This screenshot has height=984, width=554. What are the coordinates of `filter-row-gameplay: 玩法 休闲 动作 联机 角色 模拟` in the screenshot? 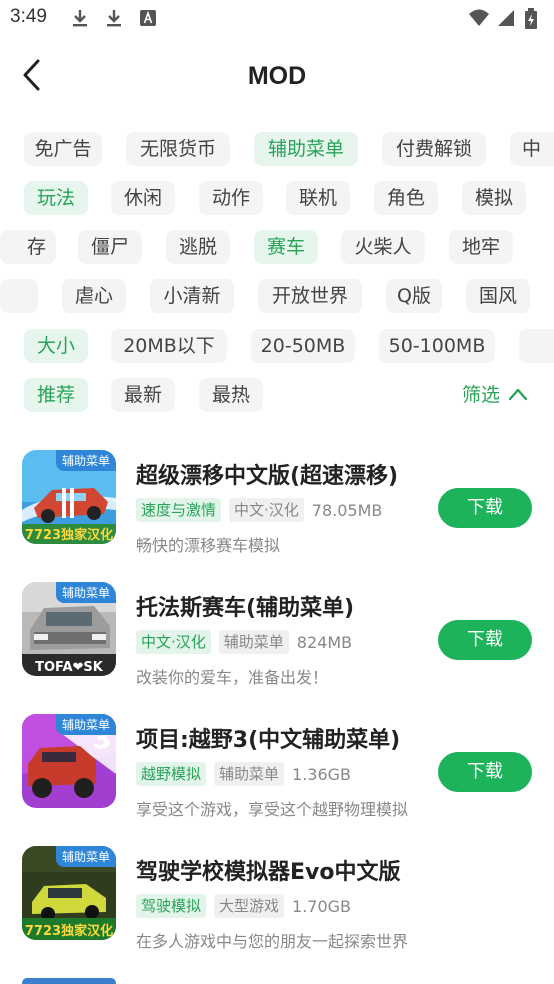 It's located at (277, 199).